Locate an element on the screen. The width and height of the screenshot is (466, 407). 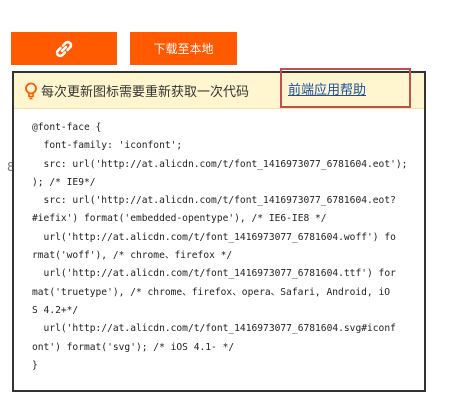
code-line: font-family: 'iconfont'; is located at coordinates (107, 146).